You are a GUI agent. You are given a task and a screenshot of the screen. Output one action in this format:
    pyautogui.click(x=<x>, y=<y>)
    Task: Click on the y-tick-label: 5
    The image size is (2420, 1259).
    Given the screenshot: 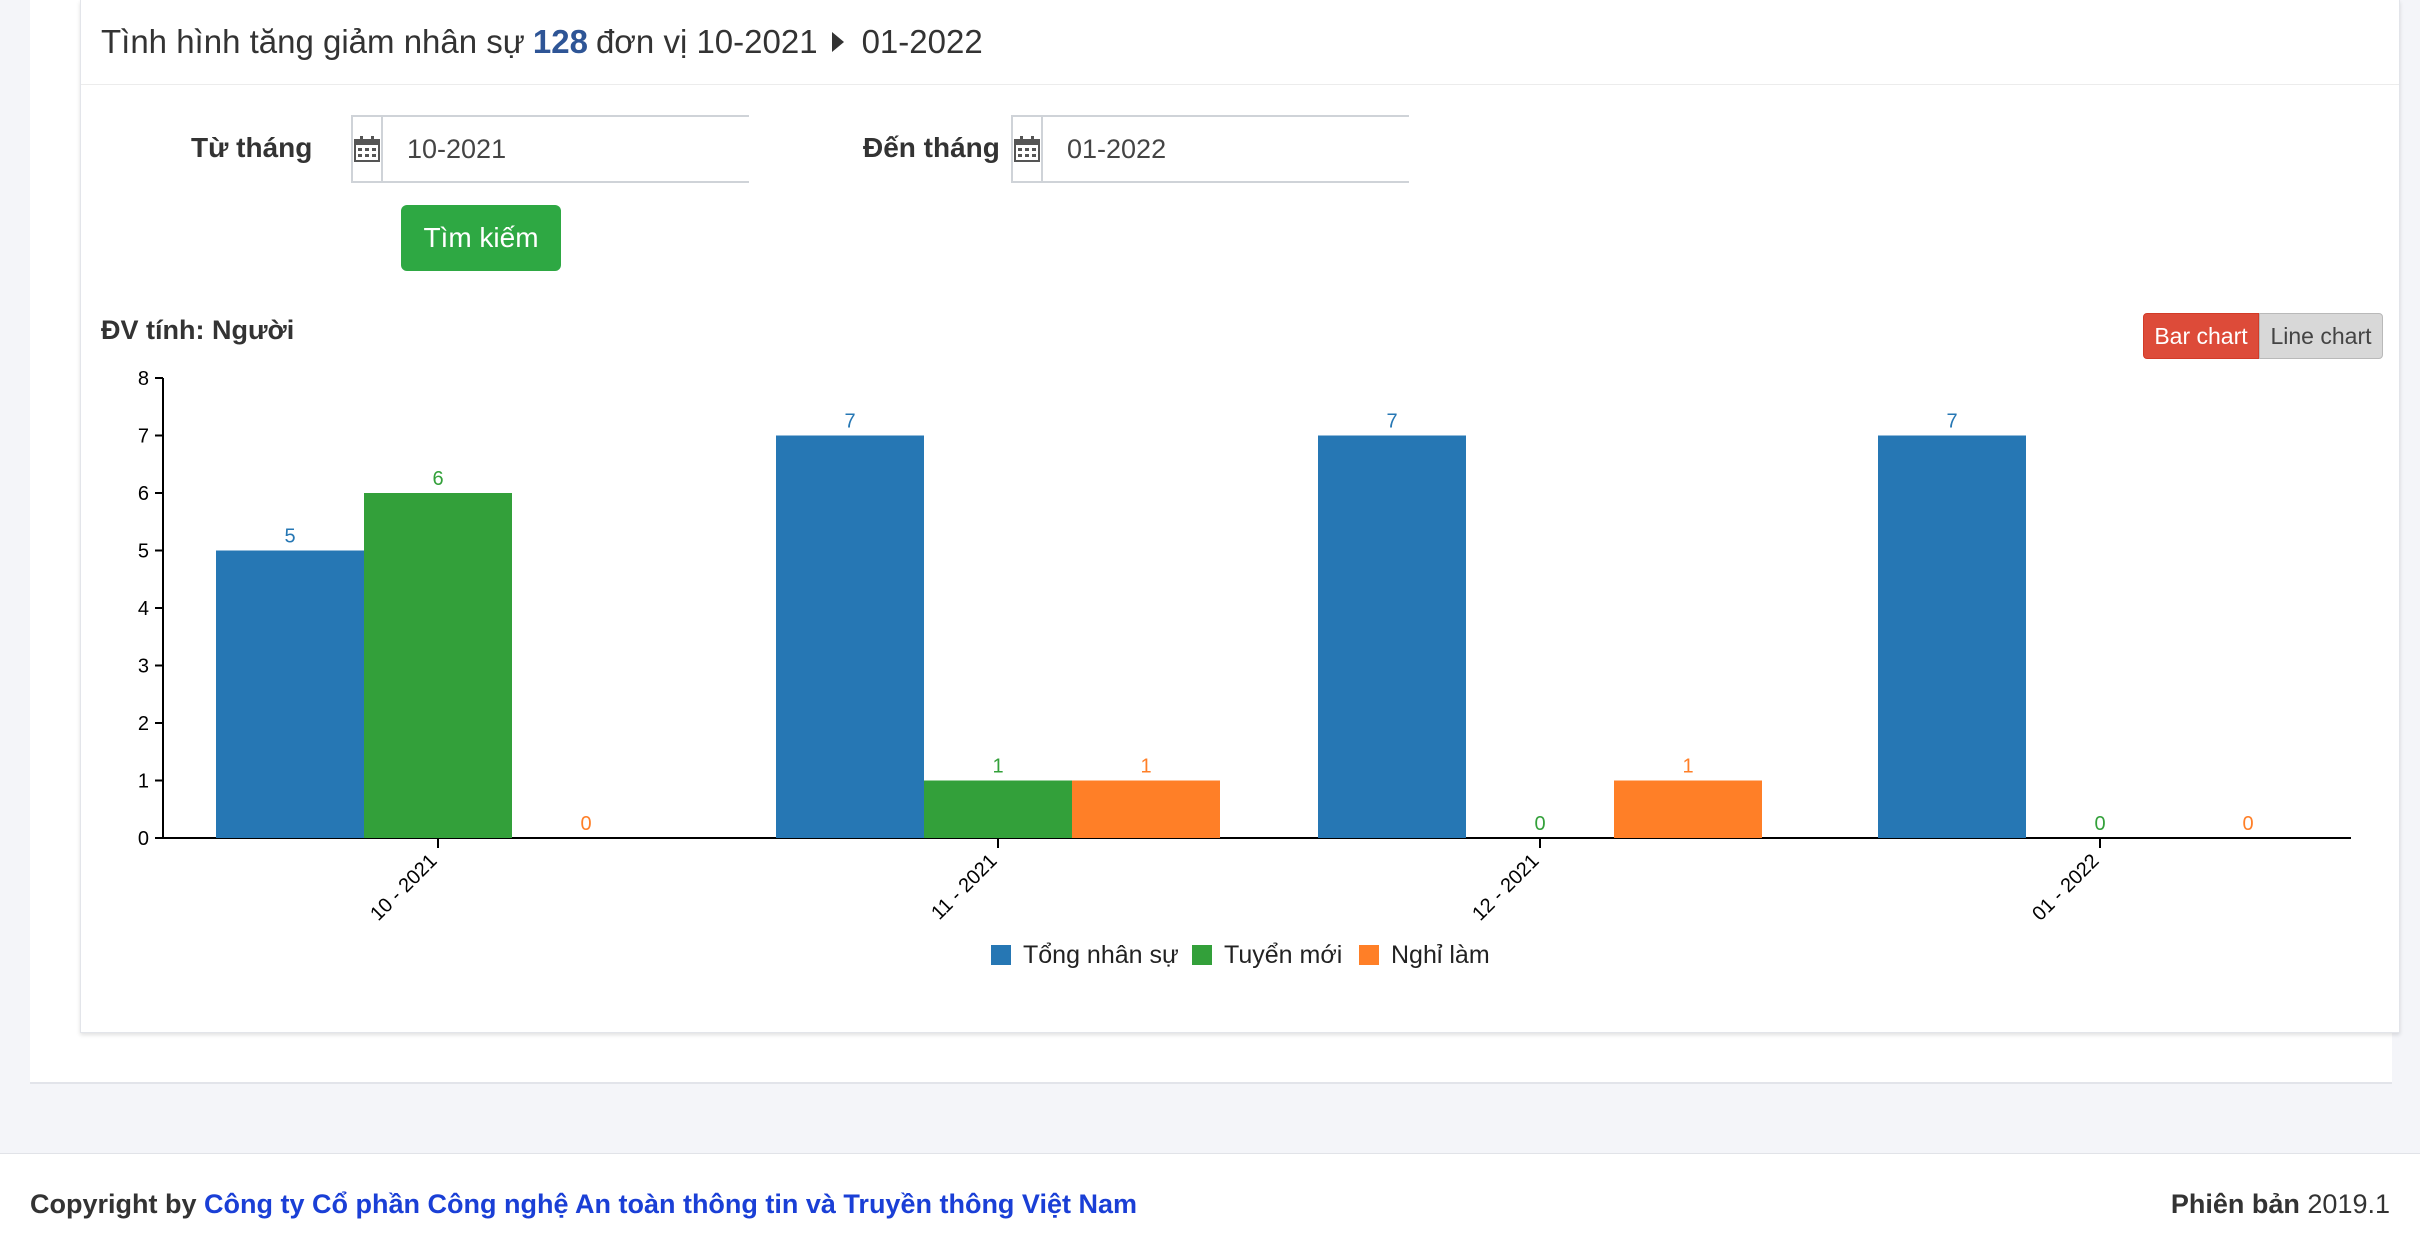 What is the action you would take?
    pyautogui.click(x=143, y=552)
    